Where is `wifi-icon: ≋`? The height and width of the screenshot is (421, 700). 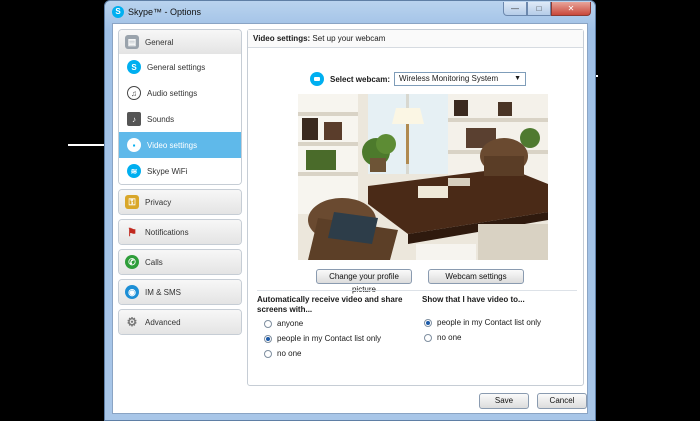 wifi-icon: ≋ is located at coordinates (134, 171).